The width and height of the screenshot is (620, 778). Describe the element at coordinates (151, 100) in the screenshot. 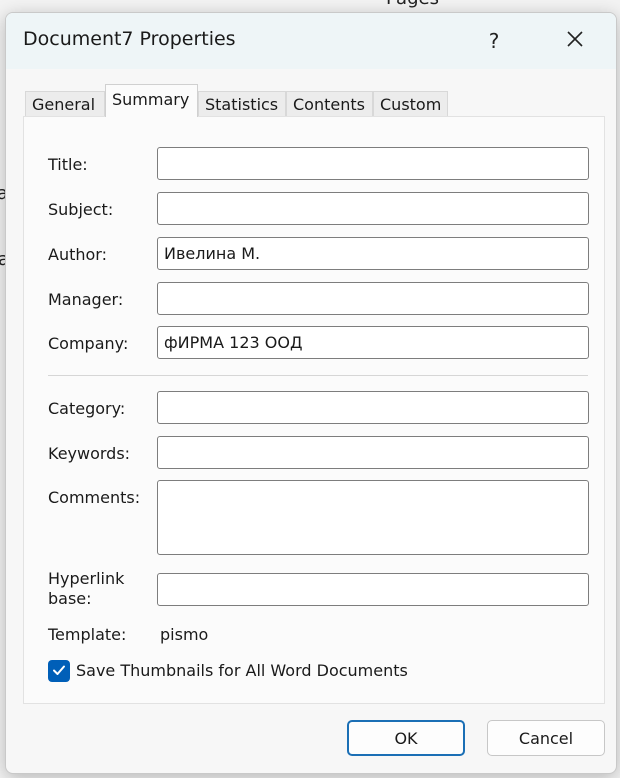

I see `tab-summary: Summary` at that location.